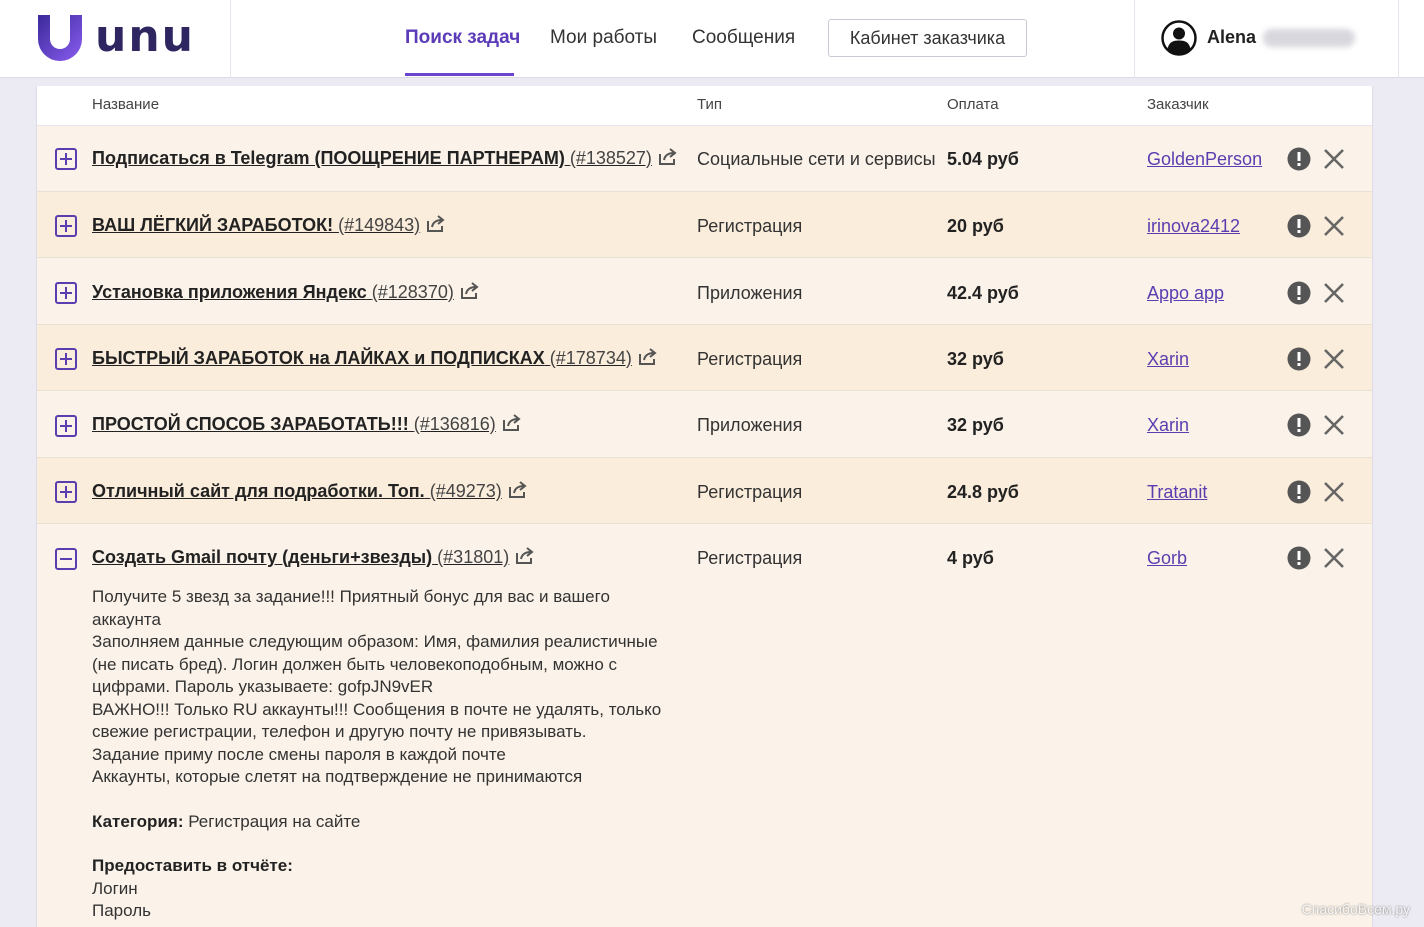  I want to click on watermark: СпасибоВсем.ру, so click(1355, 909).